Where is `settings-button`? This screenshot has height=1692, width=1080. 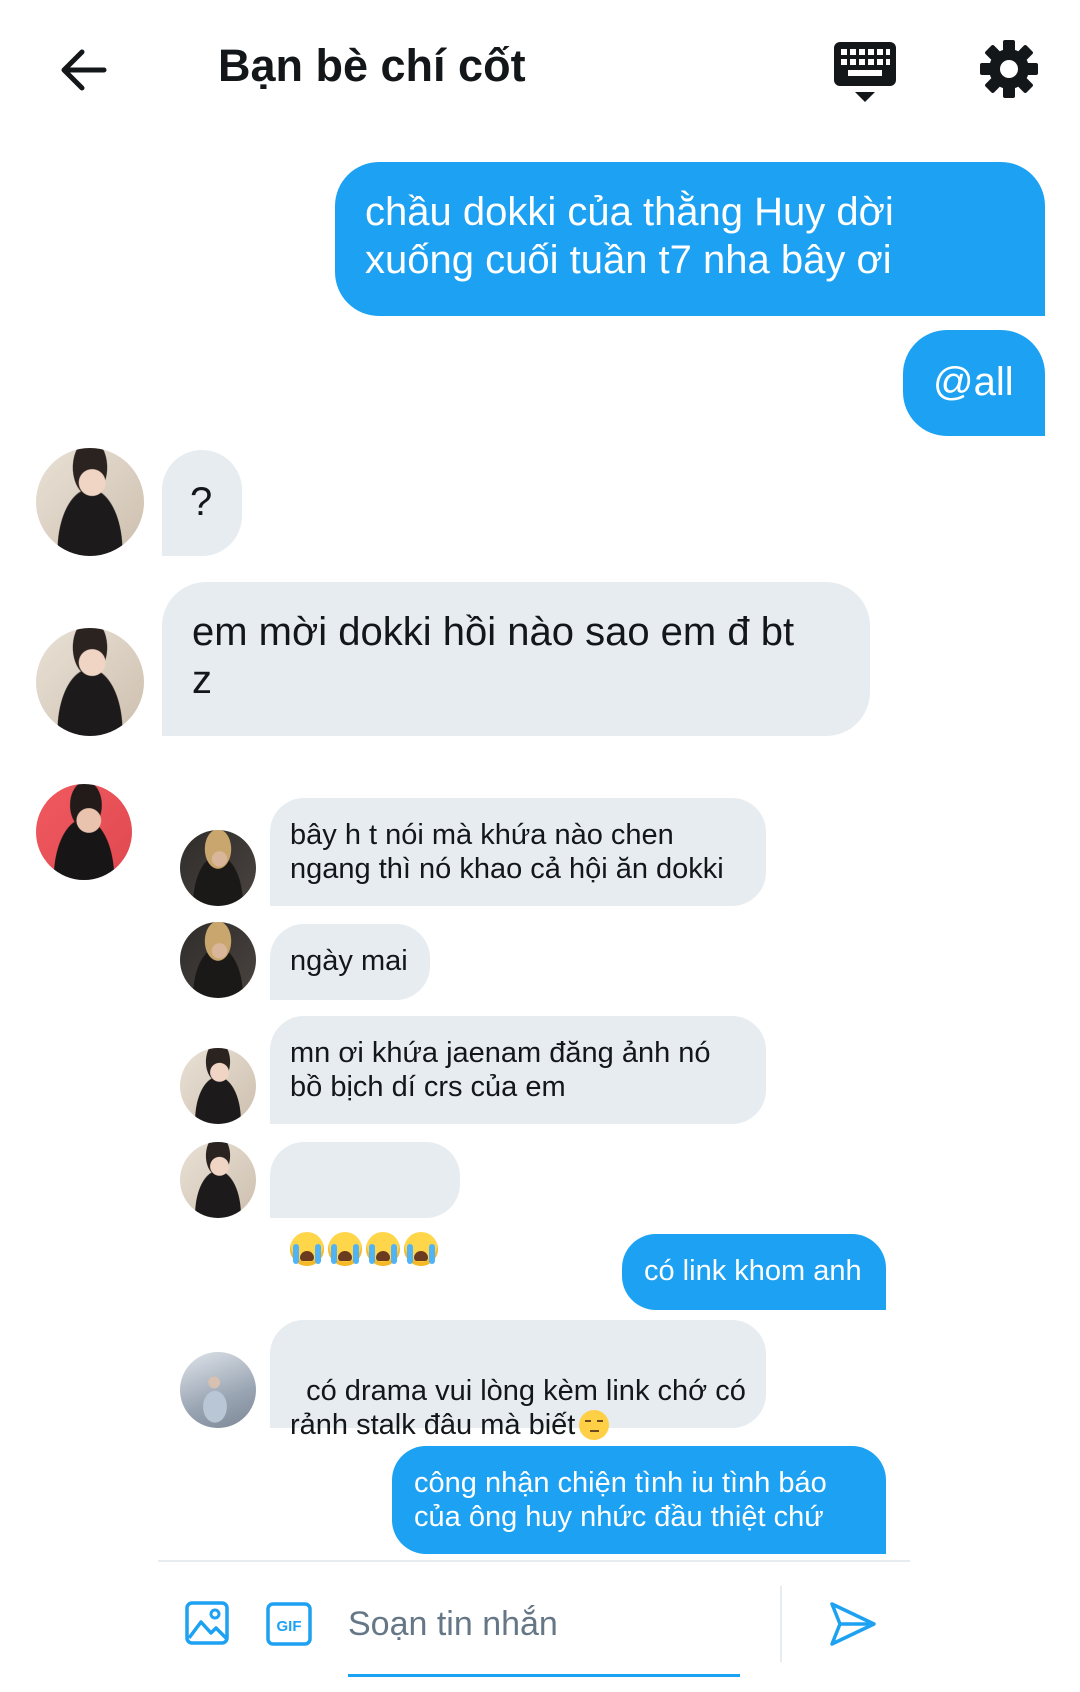 settings-button is located at coordinates (1009, 69).